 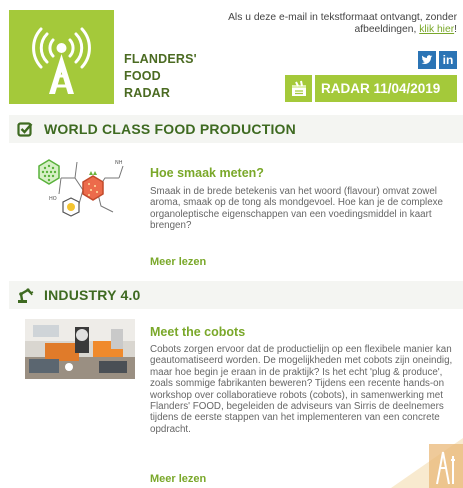 What do you see at coordinates (147, 93) in the screenshot?
I see `brand-line-3: RADAR` at bounding box center [147, 93].